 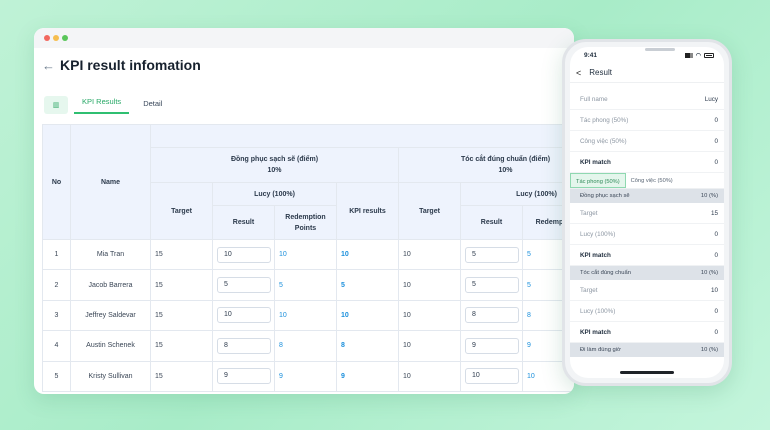 I want to click on header-kpi-results: KPI results, so click(x=367, y=211).